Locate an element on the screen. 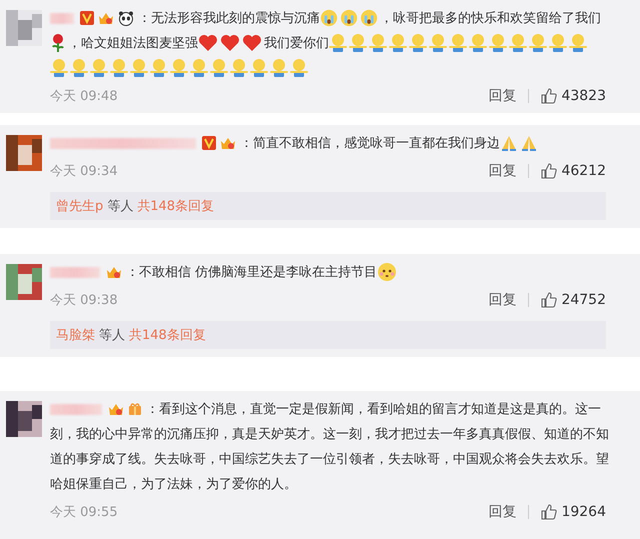 The image size is (640, 539). comment-text: ，哈文姐姐法图麦坚强 is located at coordinates (133, 43).